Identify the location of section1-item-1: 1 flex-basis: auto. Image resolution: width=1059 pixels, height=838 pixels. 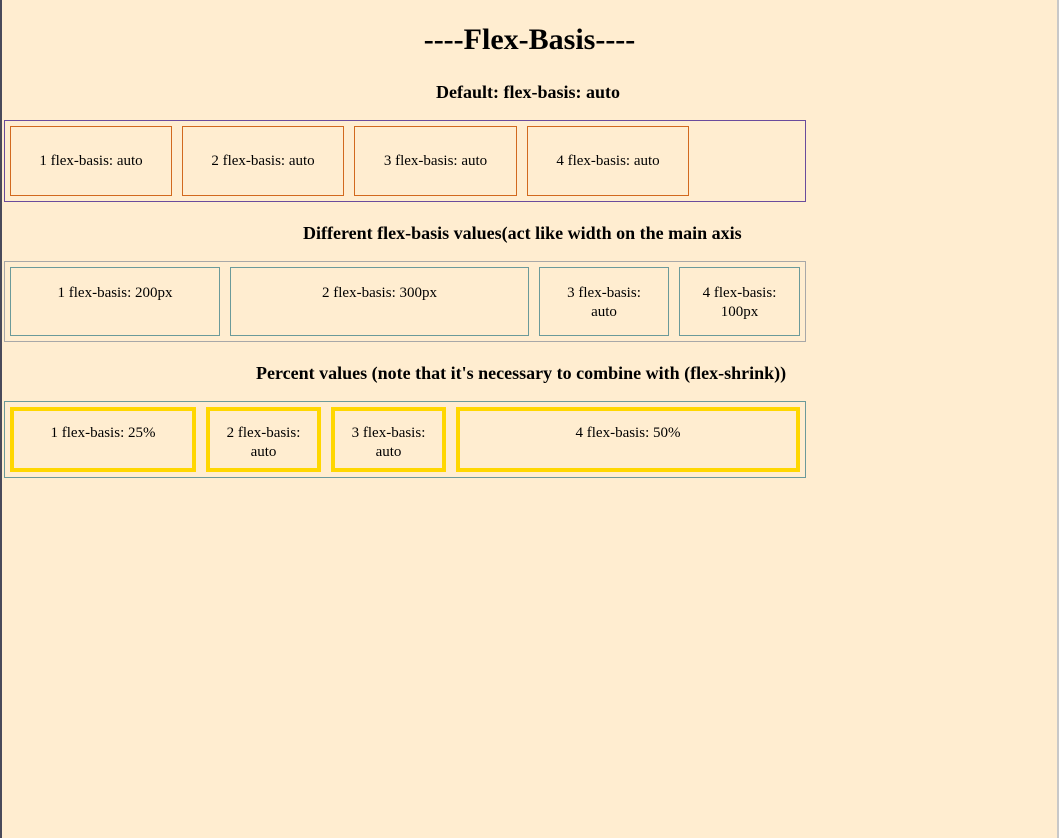
(91, 161).